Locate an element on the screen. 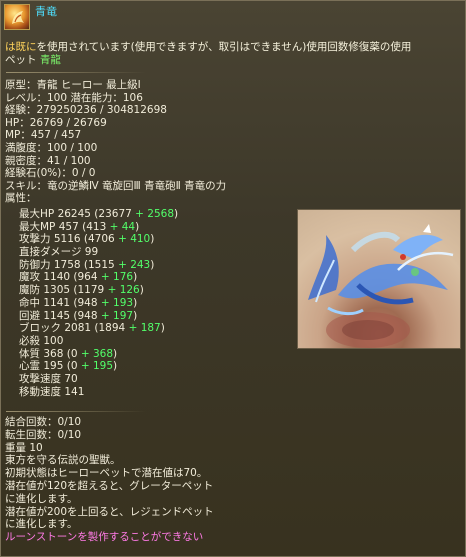 The image size is (466, 557). attribute-direct-damage: 直接ダメージ 99 is located at coordinates (59, 252).